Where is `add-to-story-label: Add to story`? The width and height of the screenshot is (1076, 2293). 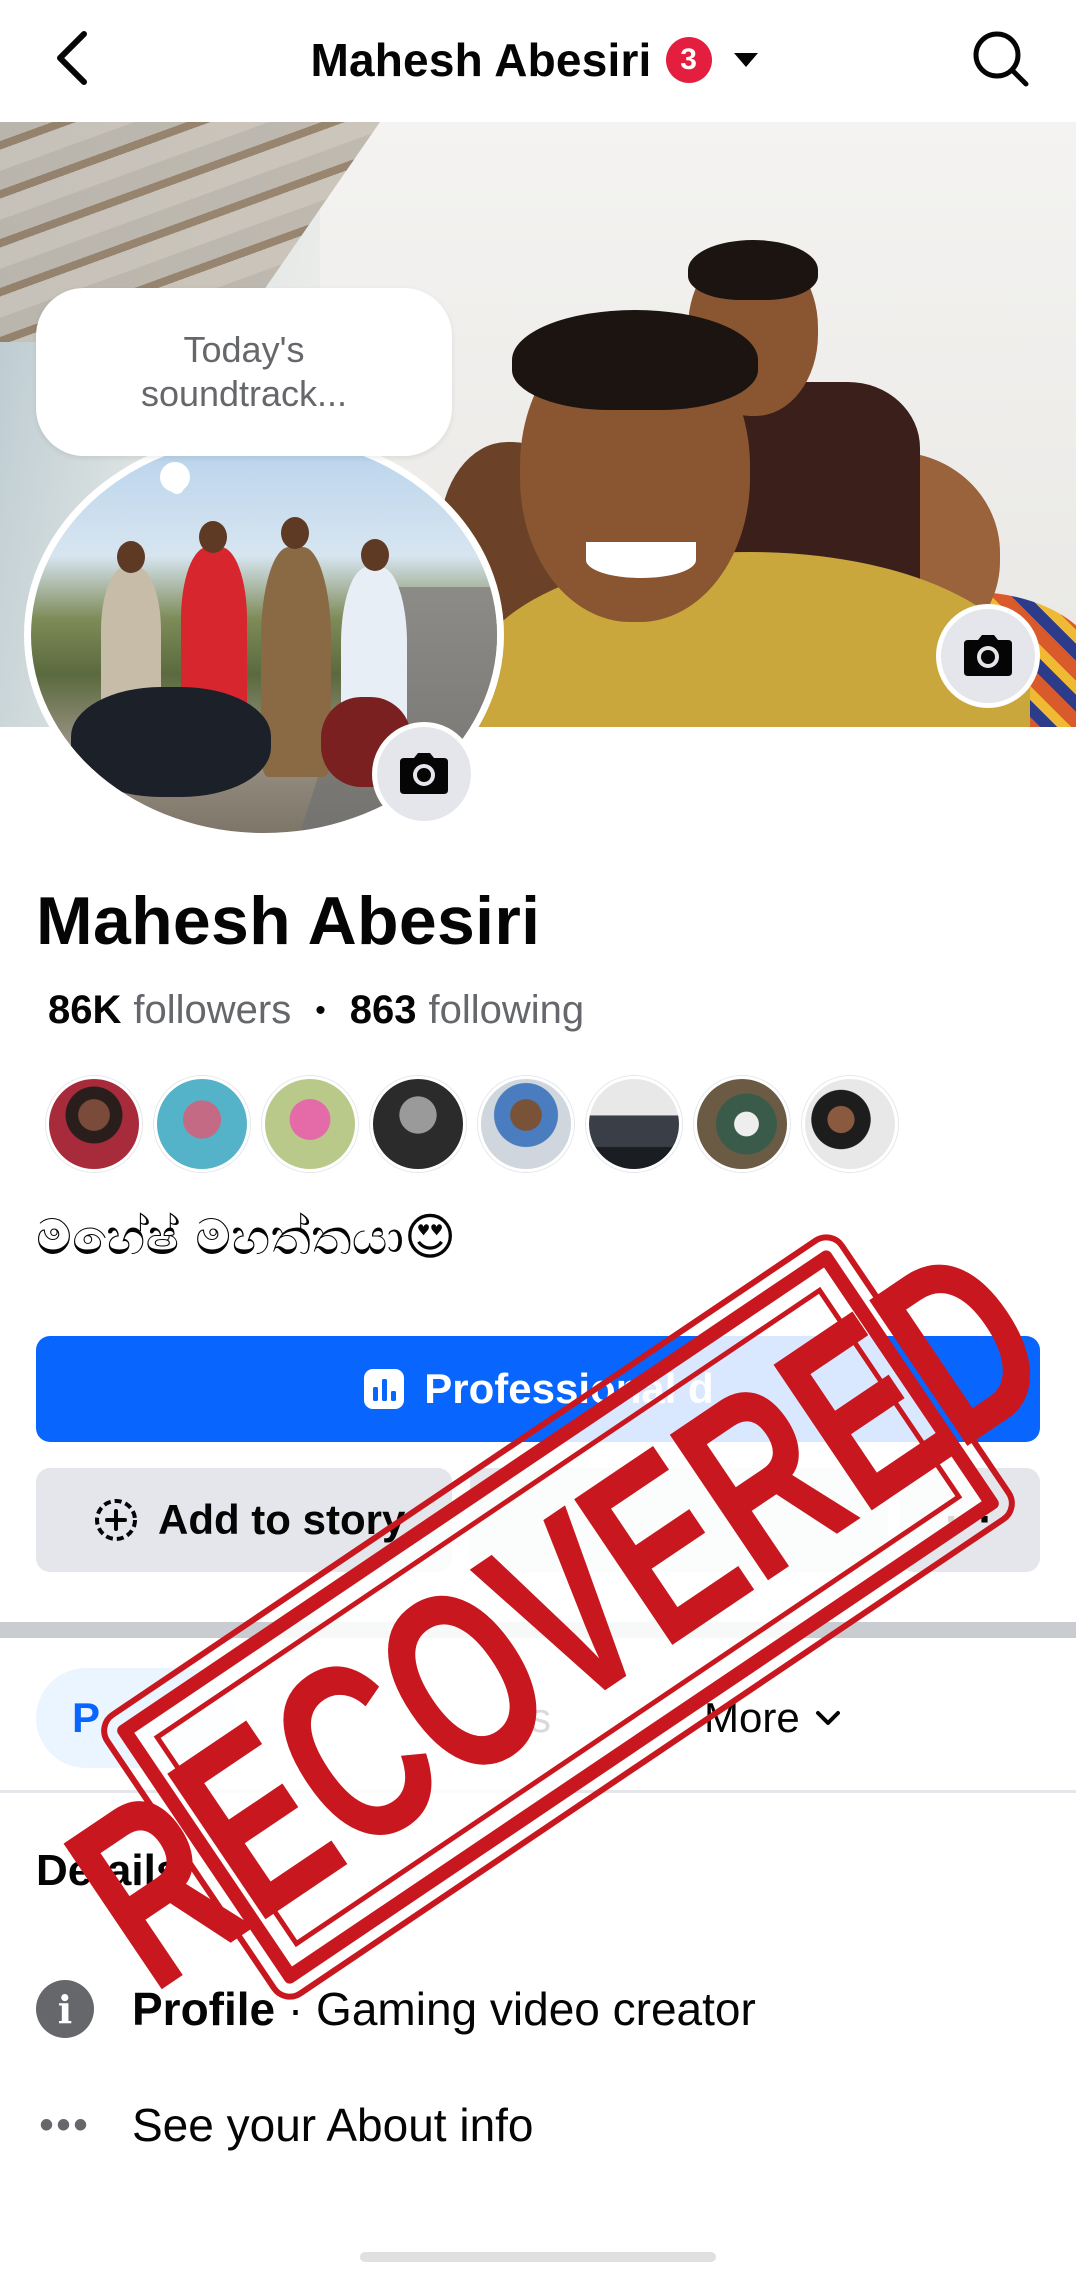
add-to-story-label: Add to story is located at coordinates (282, 1519).